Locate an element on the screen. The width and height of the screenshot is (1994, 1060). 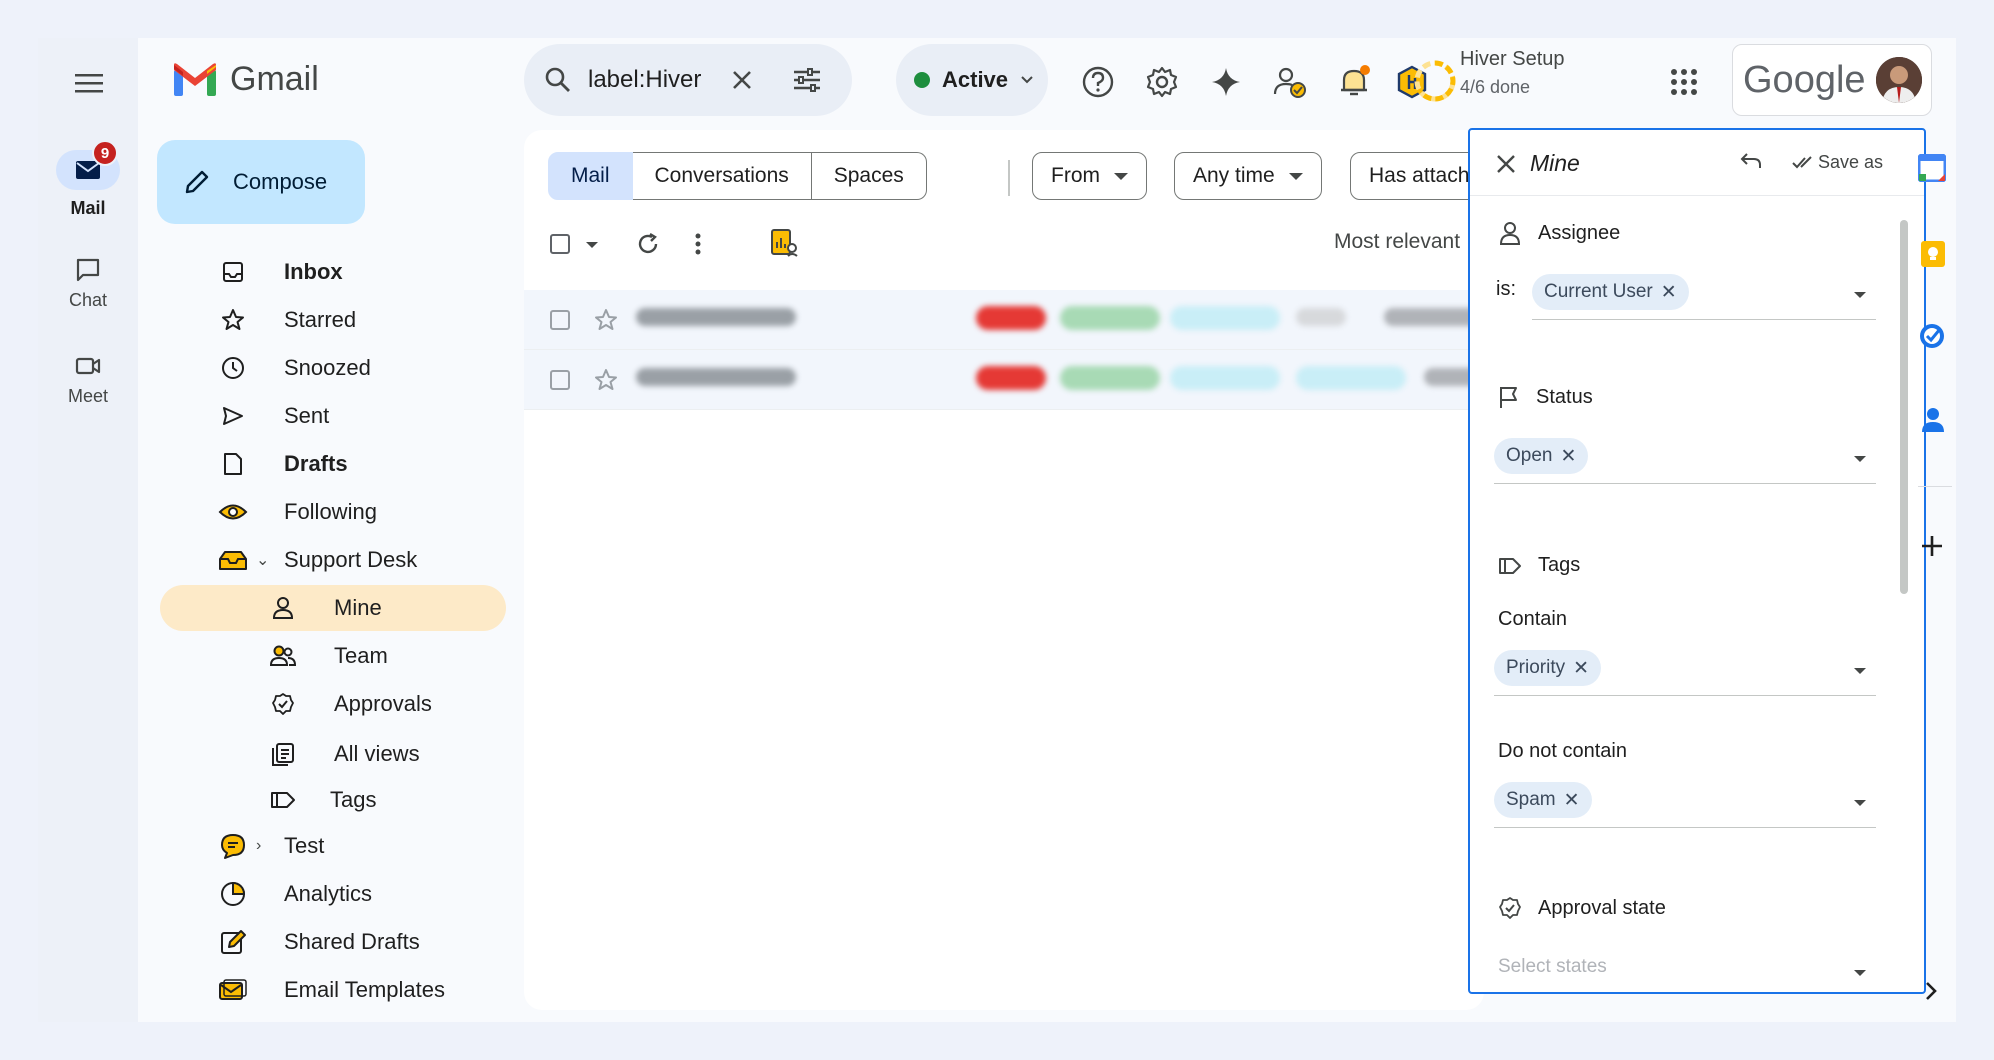
panel-scrollbar is located at coordinates (1904, 407).